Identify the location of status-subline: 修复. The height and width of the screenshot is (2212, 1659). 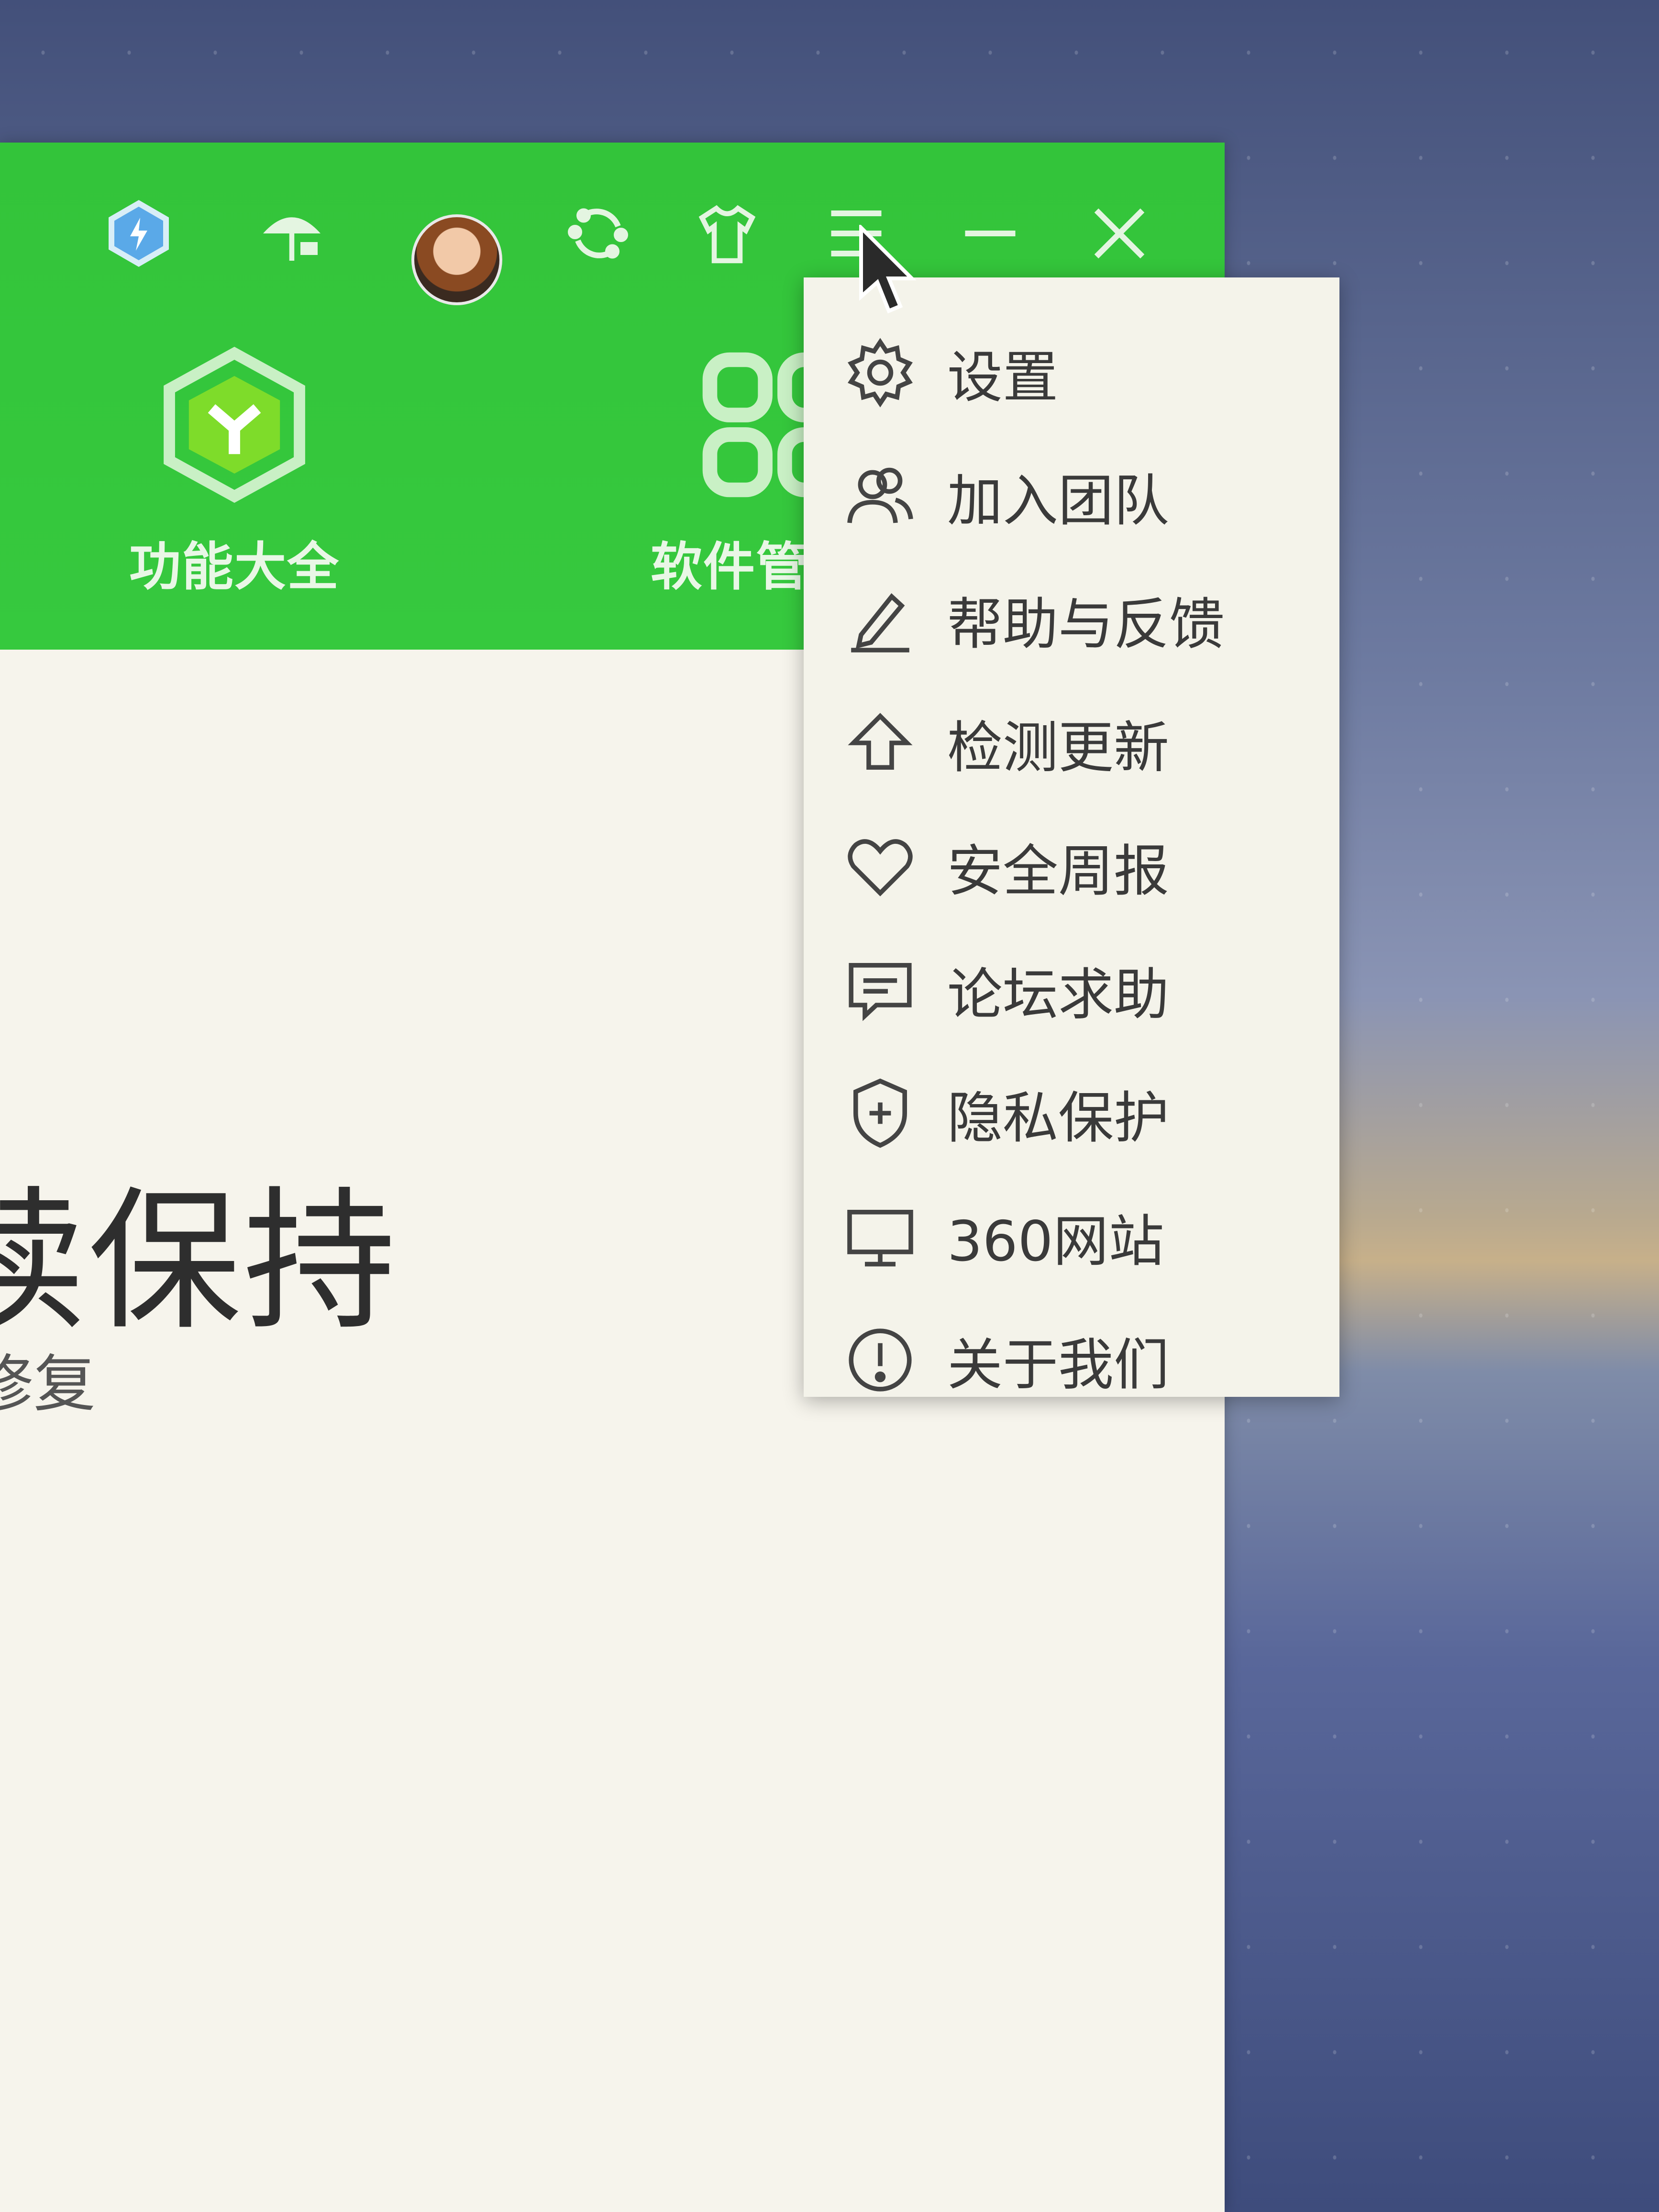
(48, 1384).